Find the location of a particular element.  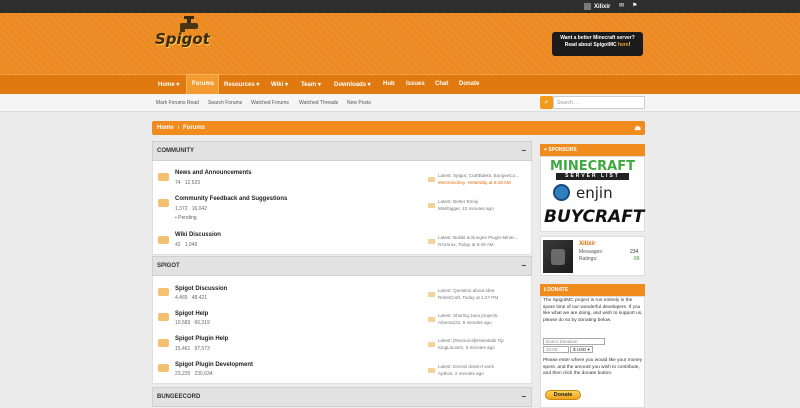

latest-title: Latest: Question about idea is located at coordinates (484, 290).